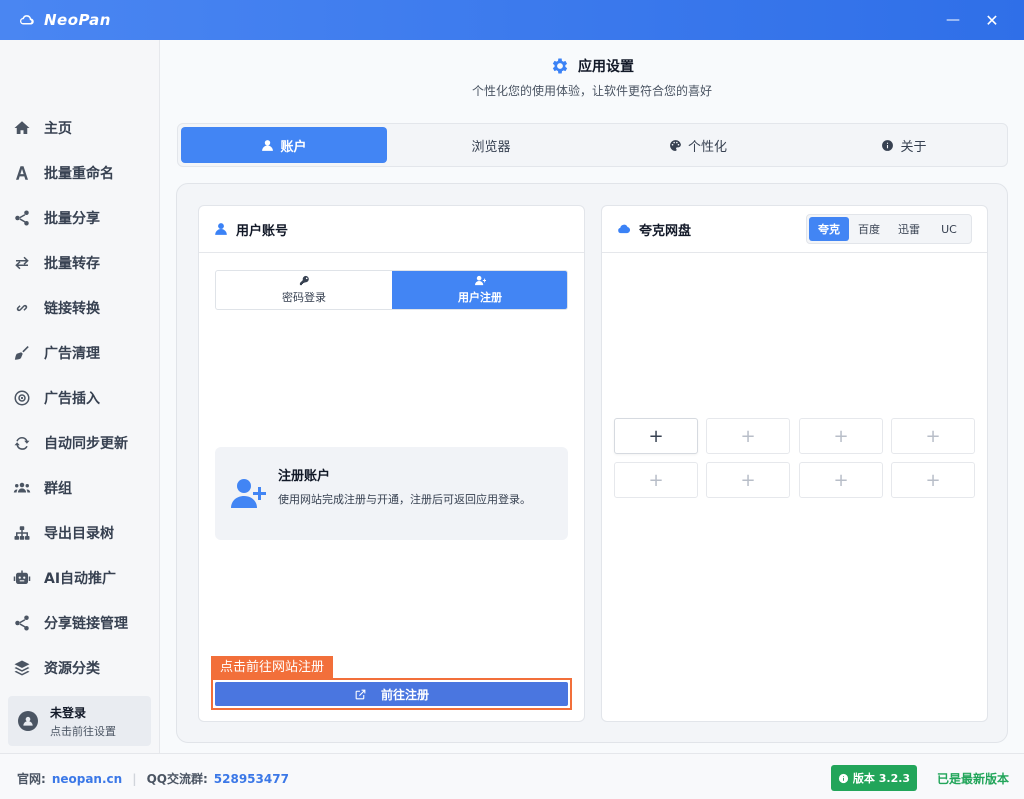 Image resolution: width=1024 pixels, height=799 pixels. Describe the element at coordinates (77, 20) in the screenshot. I see `app-title: NeoPan` at that location.